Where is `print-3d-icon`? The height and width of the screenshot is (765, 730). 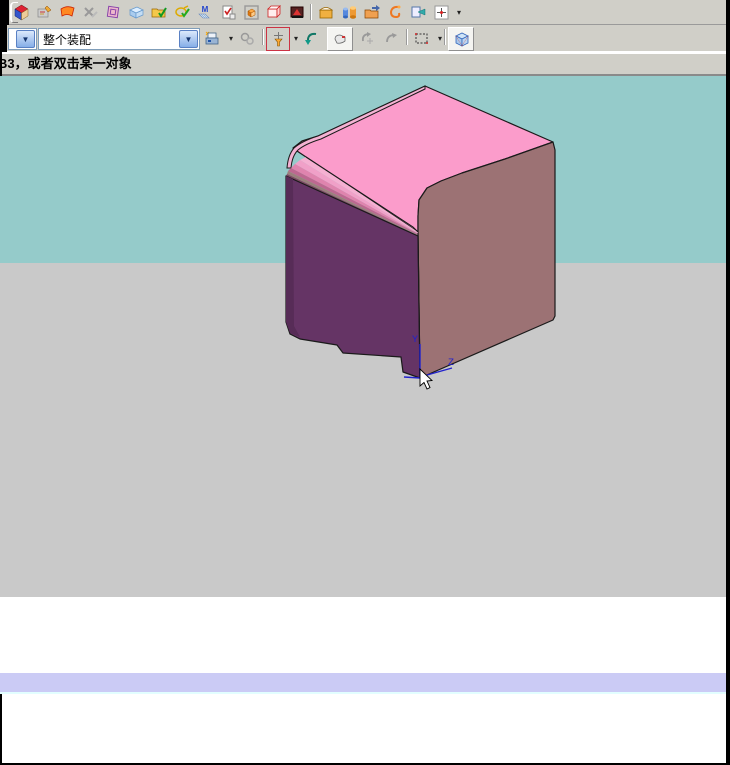 print-3d-icon is located at coordinates (212, 38).